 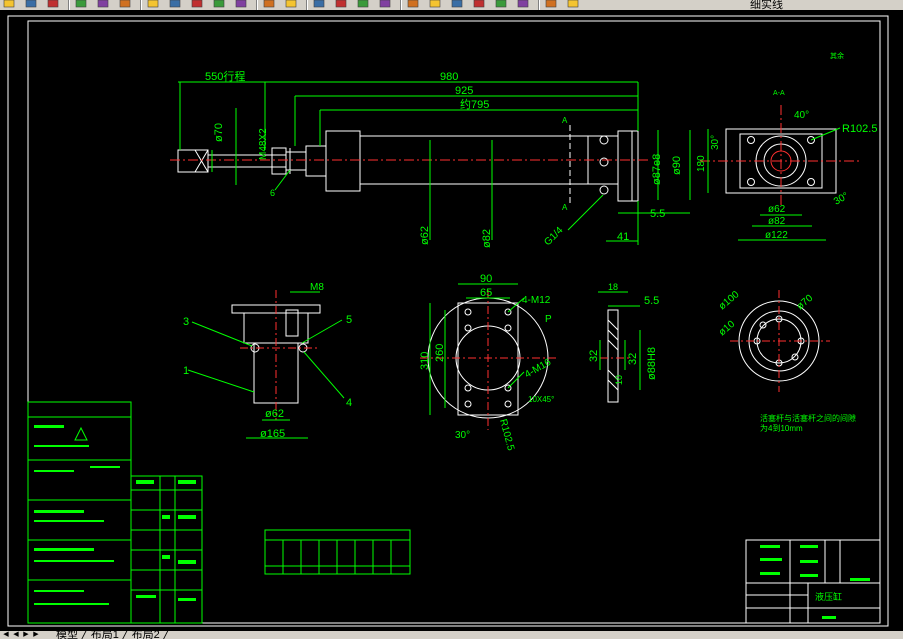 I want to click on zoom-previous-icon, so click(x=385, y=4).